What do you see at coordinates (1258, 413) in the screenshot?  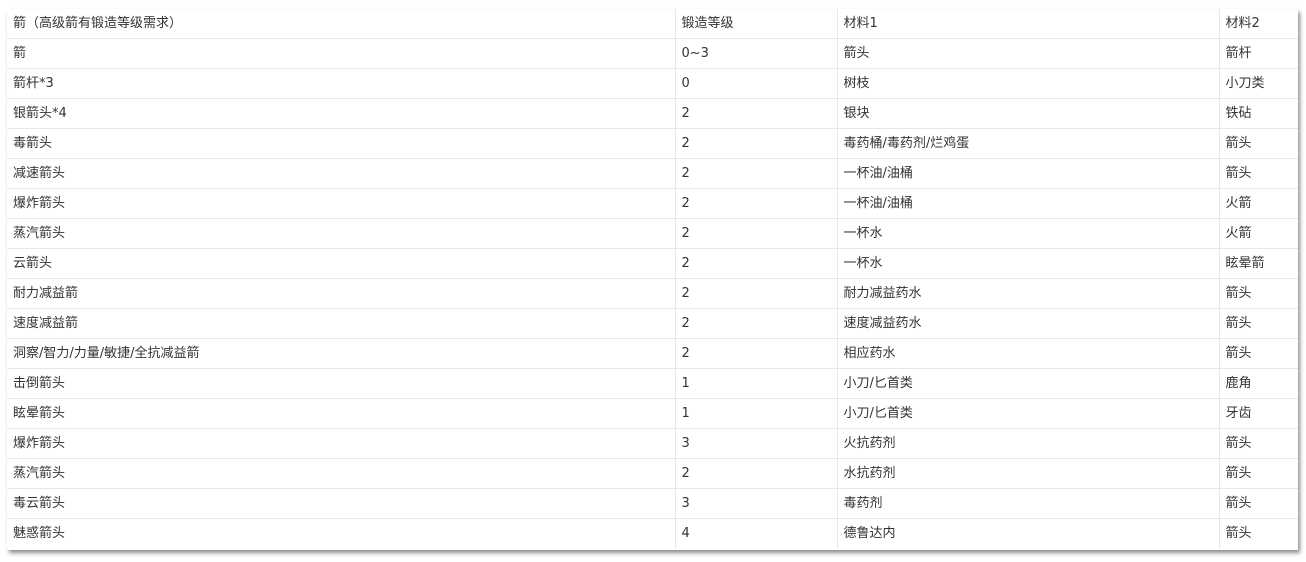 I see `cell-material-2: 牙齿` at bounding box center [1258, 413].